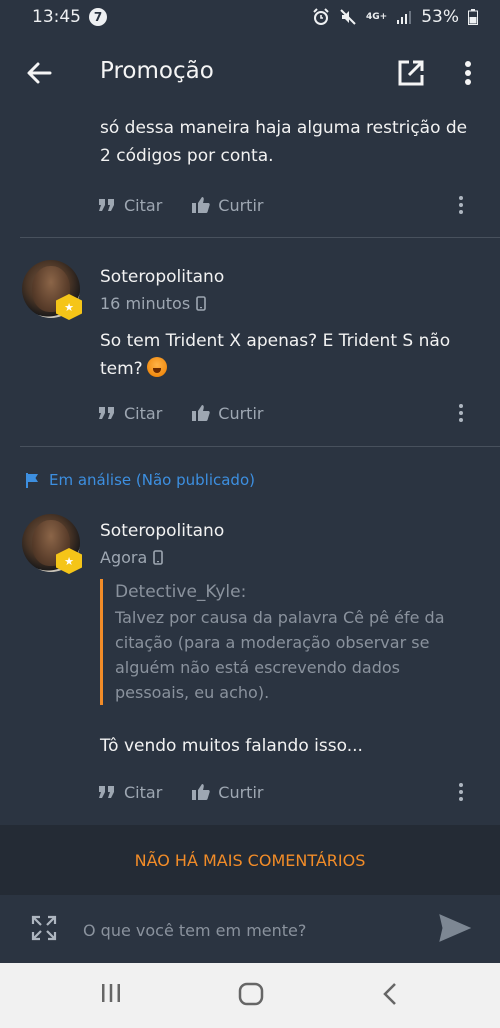 The height and width of the screenshot is (1028, 500). I want to click on emoji-icon, so click(156, 367).